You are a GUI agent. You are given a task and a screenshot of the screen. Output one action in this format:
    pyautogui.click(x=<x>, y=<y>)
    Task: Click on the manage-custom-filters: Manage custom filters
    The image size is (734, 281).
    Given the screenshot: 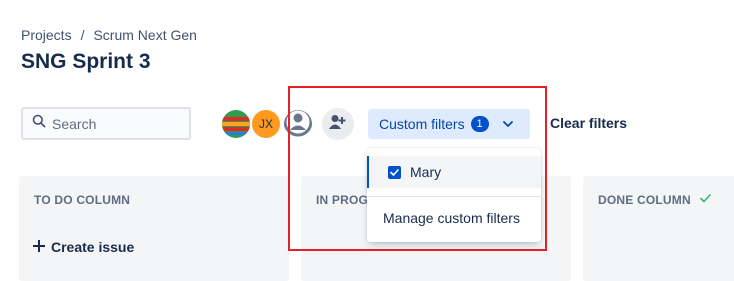 What is the action you would take?
    pyautogui.click(x=454, y=218)
    